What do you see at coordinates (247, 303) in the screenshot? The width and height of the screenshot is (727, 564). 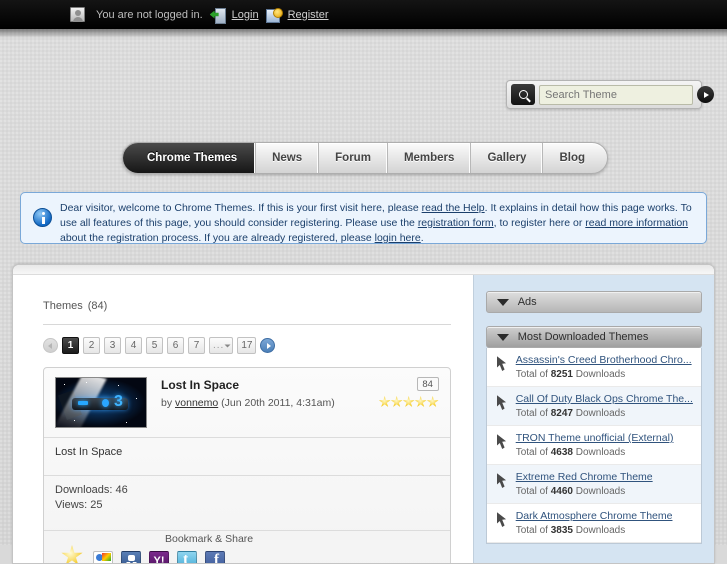 I see `page-title: Themes (84)` at bounding box center [247, 303].